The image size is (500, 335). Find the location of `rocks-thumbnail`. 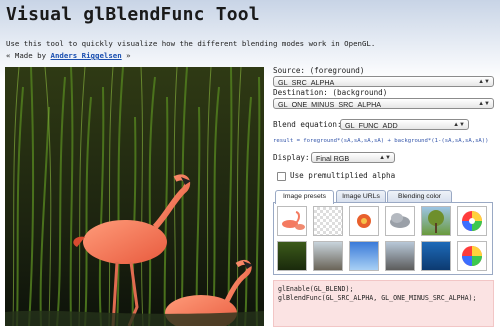

rocks-thumbnail is located at coordinates (328, 256).